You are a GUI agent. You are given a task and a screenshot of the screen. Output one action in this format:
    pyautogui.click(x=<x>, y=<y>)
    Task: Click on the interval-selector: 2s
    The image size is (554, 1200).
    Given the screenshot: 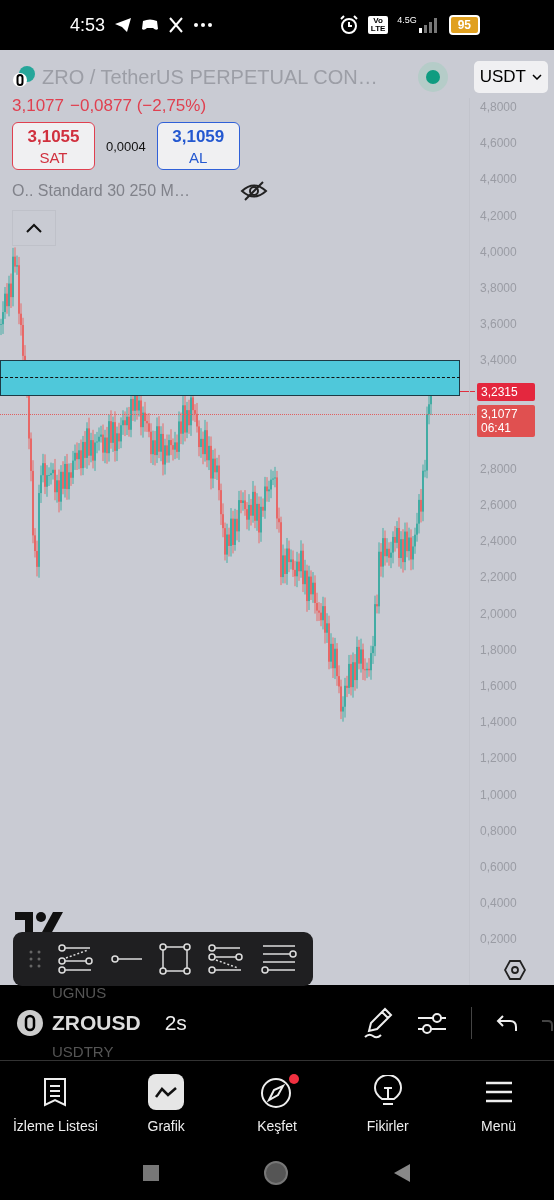 What is the action you would take?
    pyautogui.click(x=175, y=1022)
    